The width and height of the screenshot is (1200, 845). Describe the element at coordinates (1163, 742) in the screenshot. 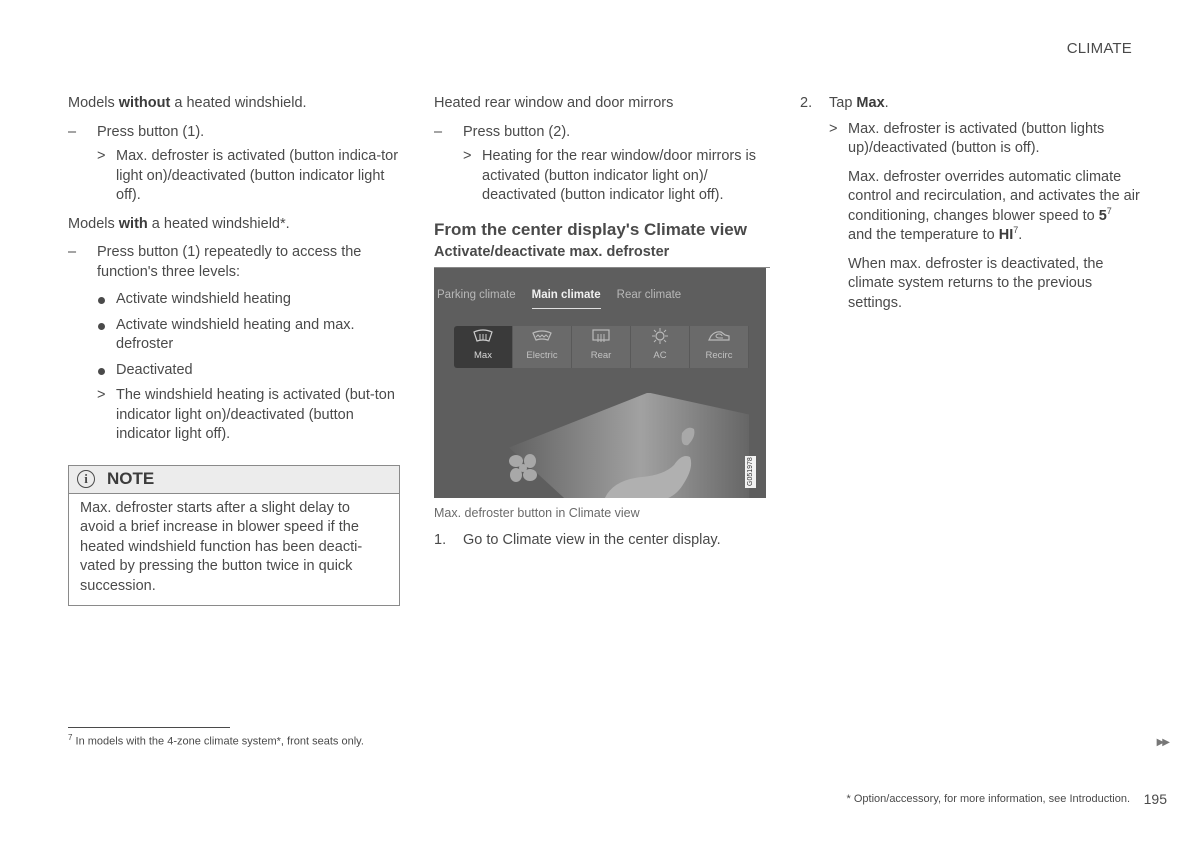

I see `continue-arrows-icon: ▶▶` at that location.